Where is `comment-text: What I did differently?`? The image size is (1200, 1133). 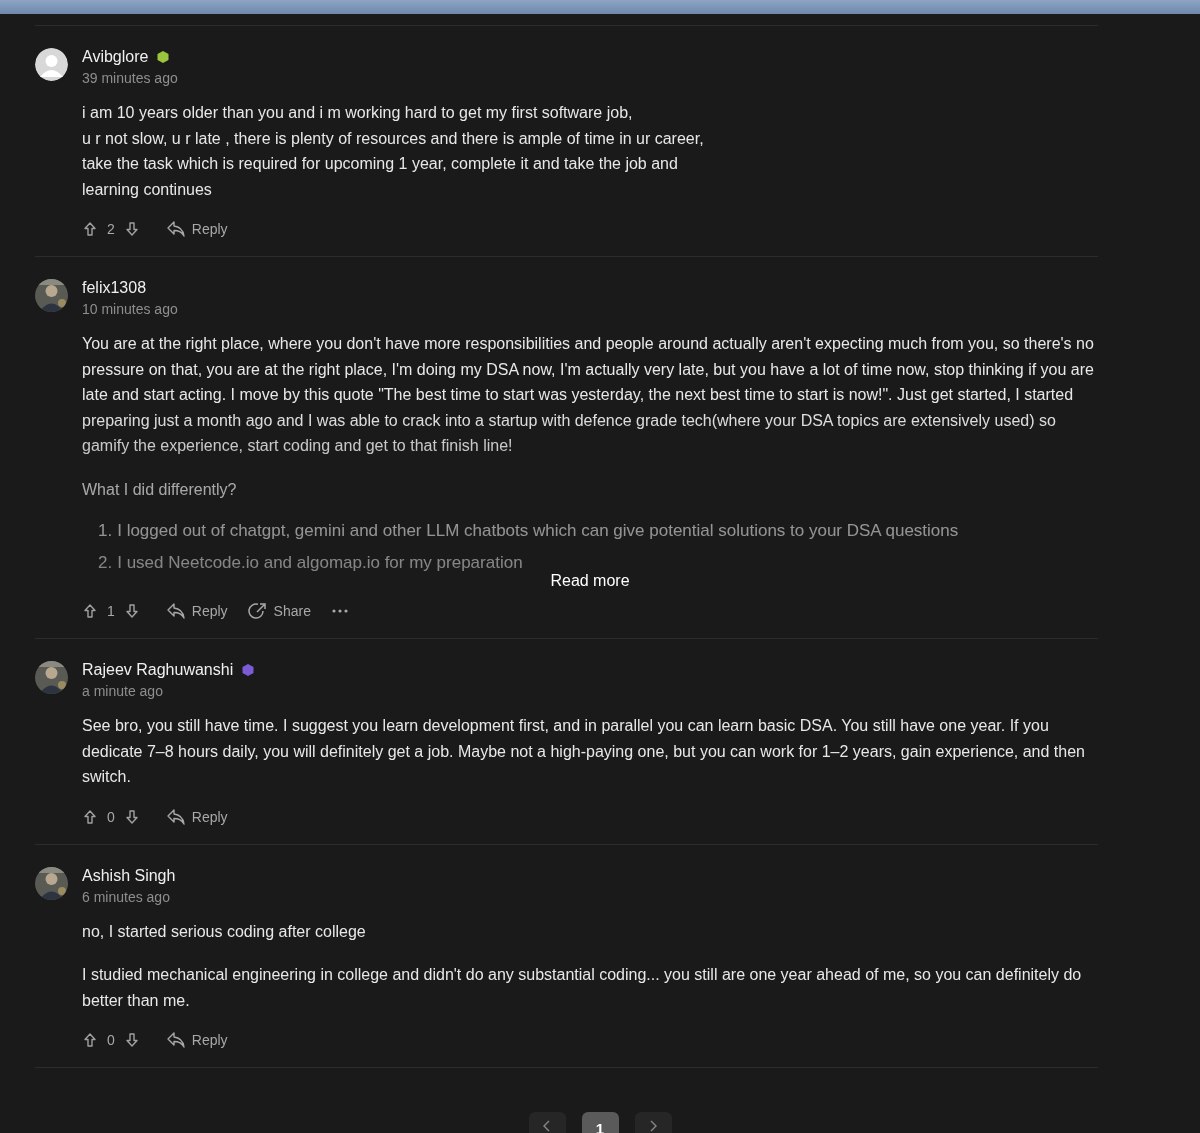 comment-text: What I did differently? is located at coordinates (160, 489).